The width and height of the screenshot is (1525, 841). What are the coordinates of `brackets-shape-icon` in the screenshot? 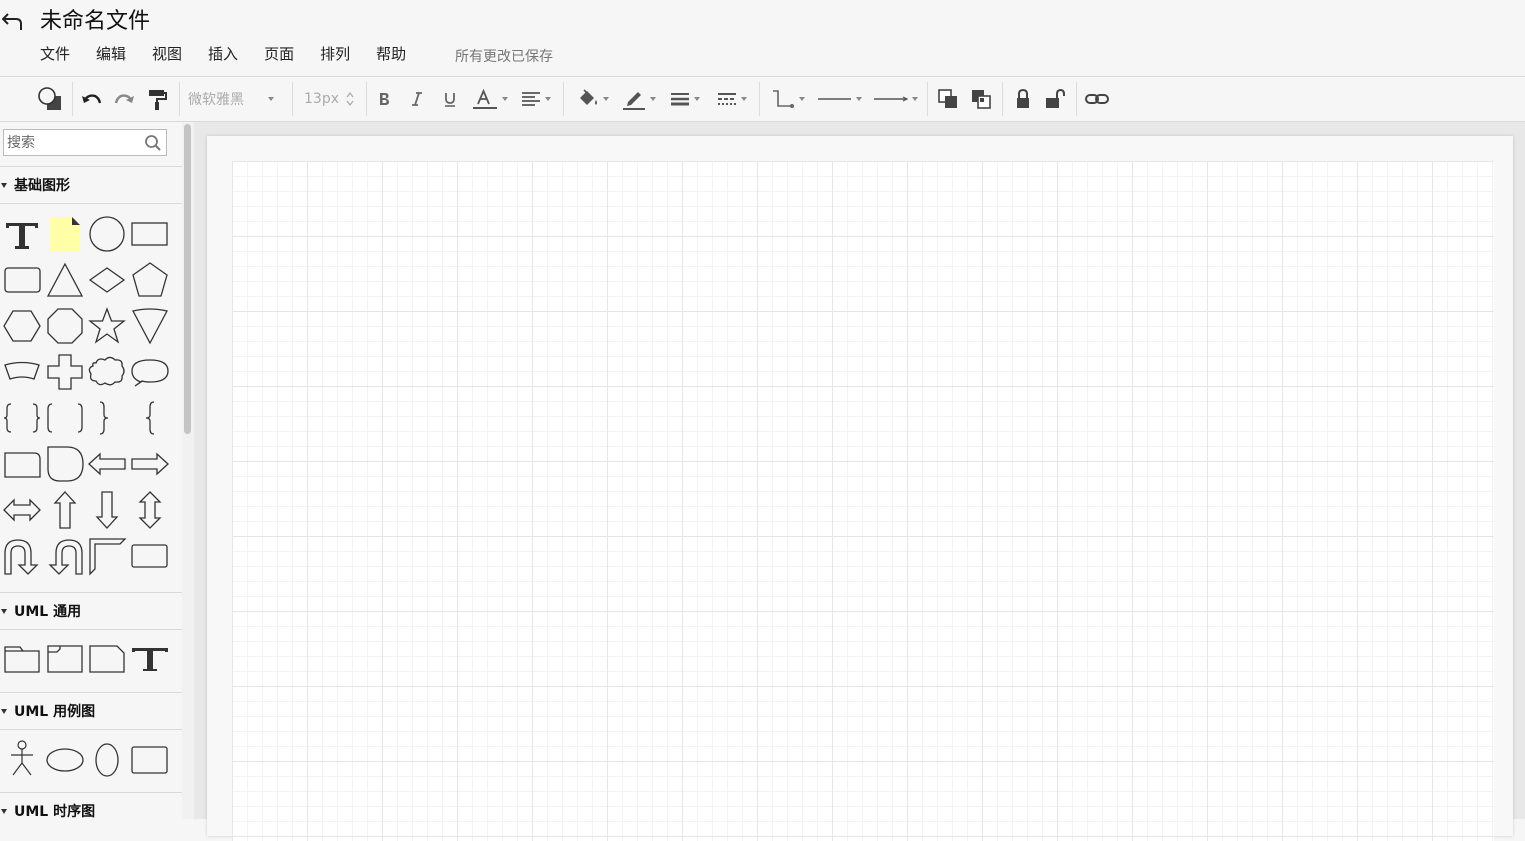 It's located at (65, 418).